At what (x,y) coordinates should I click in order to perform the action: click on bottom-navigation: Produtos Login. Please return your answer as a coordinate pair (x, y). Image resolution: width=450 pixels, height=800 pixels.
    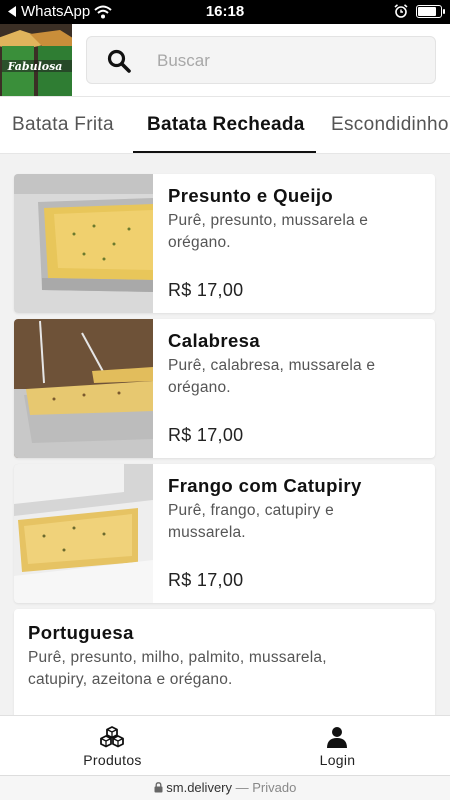
    Looking at the image, I should click on (225, 745).